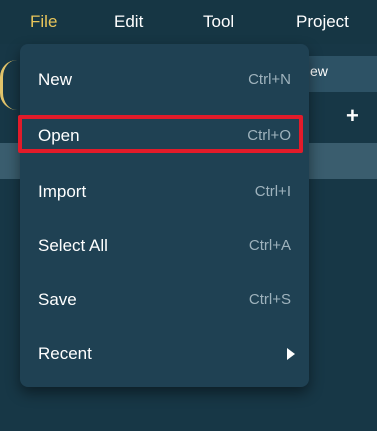 Image resolution: width=377 pixels, height=431 pixels. What do you see at coordinates (59, 135) in the screenshot?
I see `menu-item-label: Open` at bounding box center [59, 135].